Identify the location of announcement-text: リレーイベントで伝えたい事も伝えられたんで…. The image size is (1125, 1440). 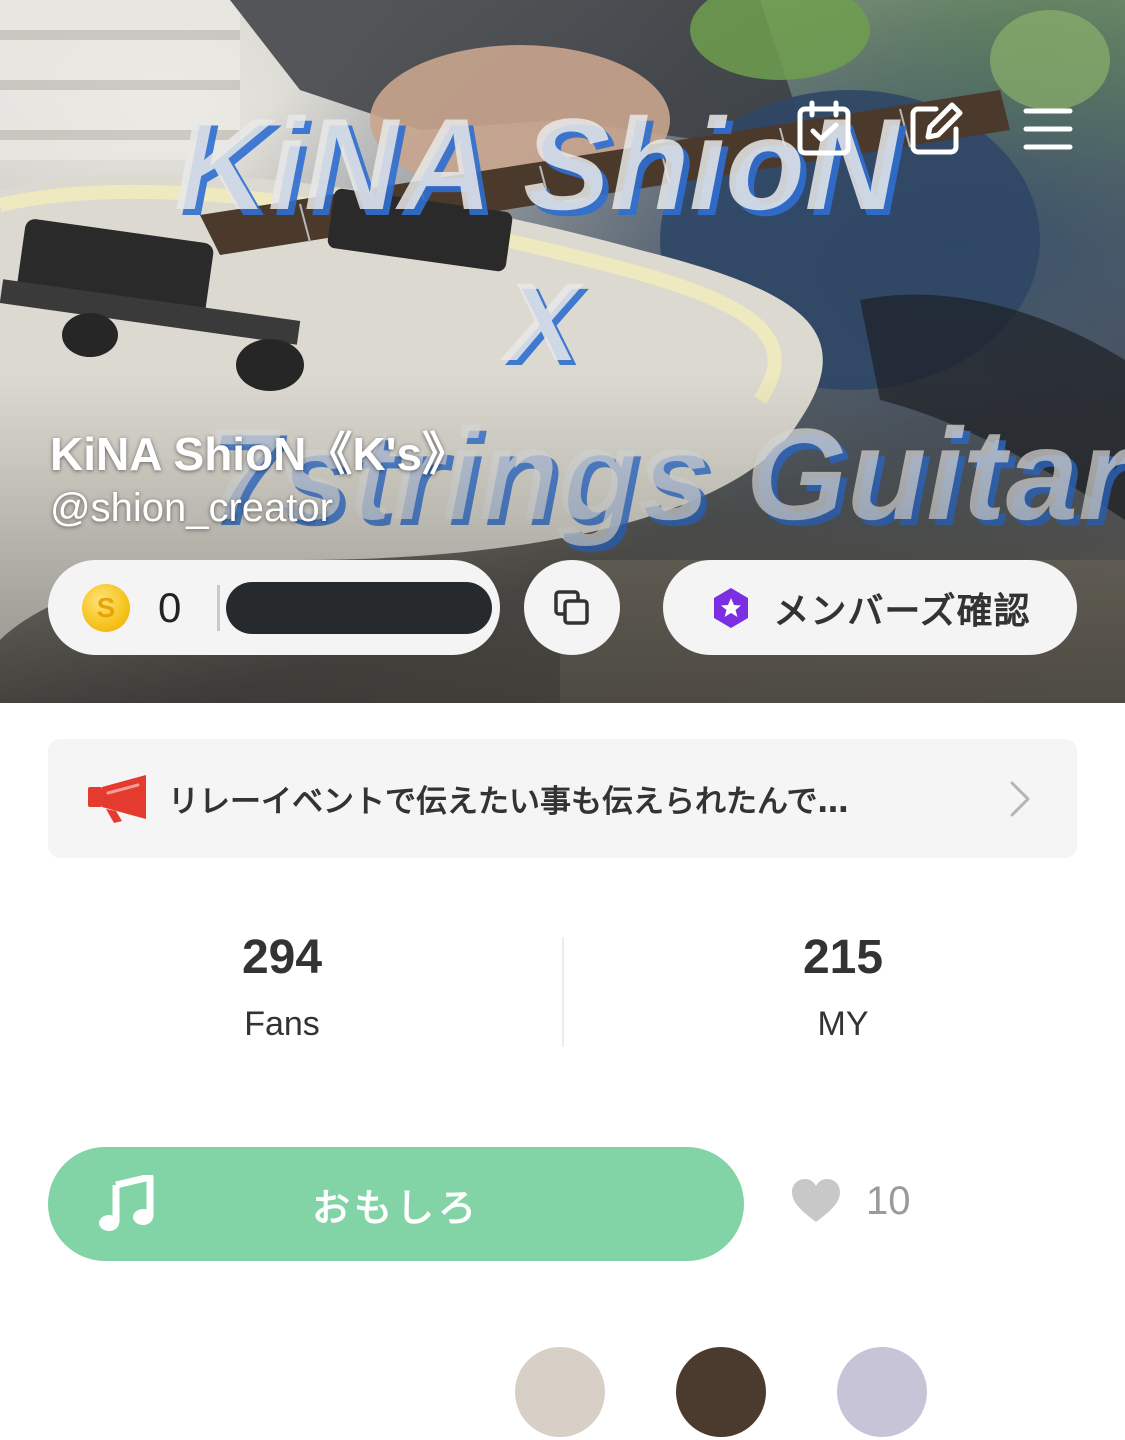
(508, 802).